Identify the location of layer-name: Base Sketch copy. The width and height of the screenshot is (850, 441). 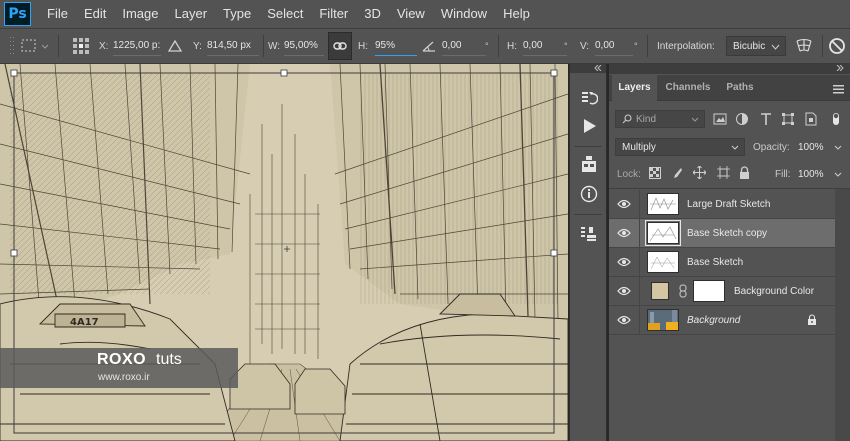
(727, 233).